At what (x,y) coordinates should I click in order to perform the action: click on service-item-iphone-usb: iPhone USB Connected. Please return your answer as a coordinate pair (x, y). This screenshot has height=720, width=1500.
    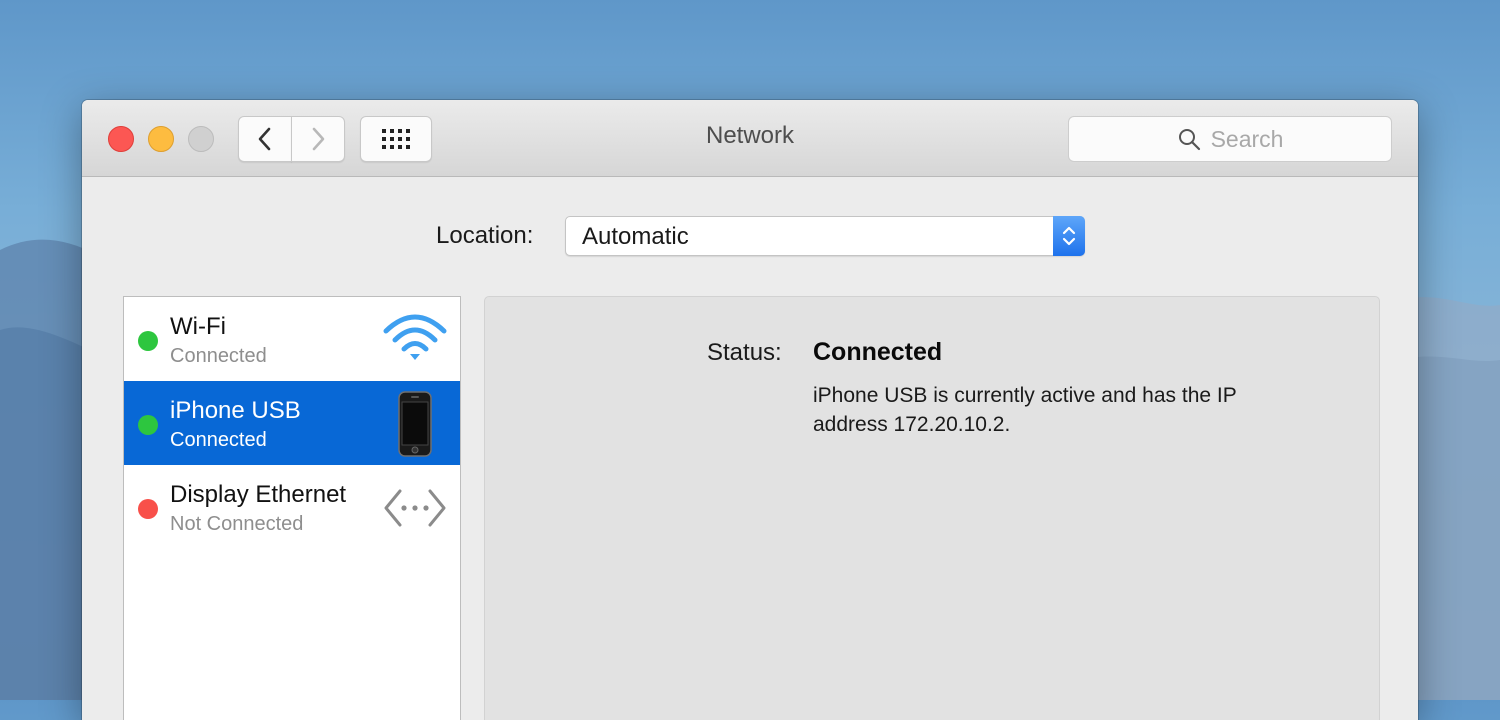
    Looking at the image, I should click on (292, 423).